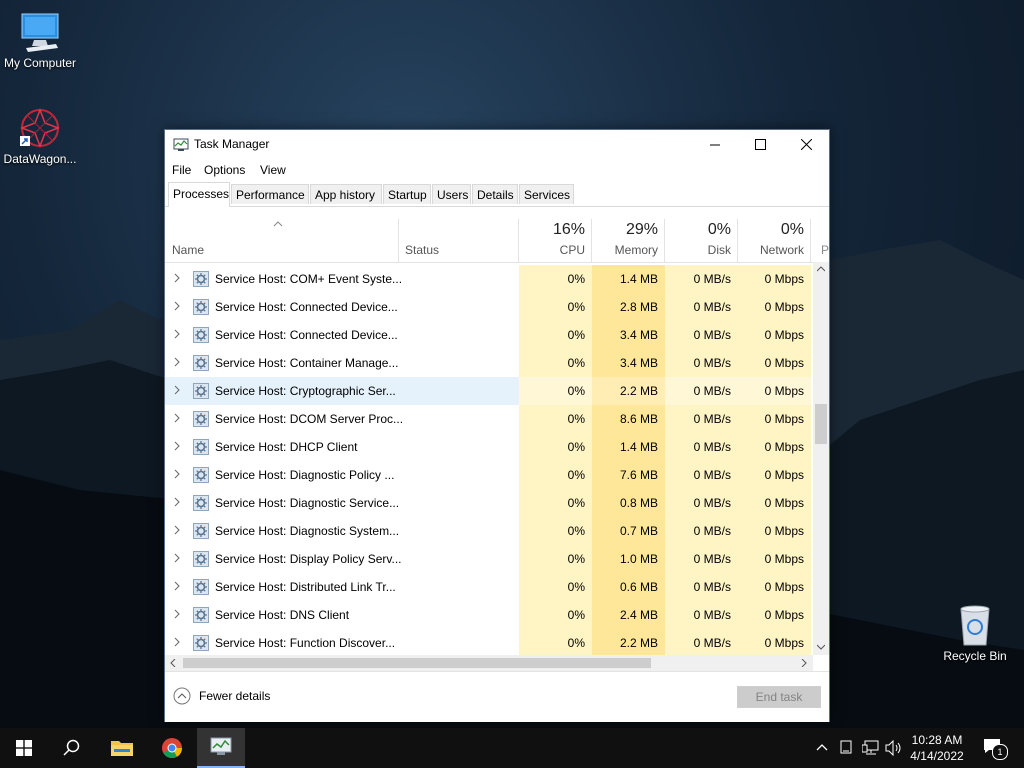 The width and height of the screenshot is (1024, 768). I want to click on fewer-details-button: Fewer details, so click(221, 696).